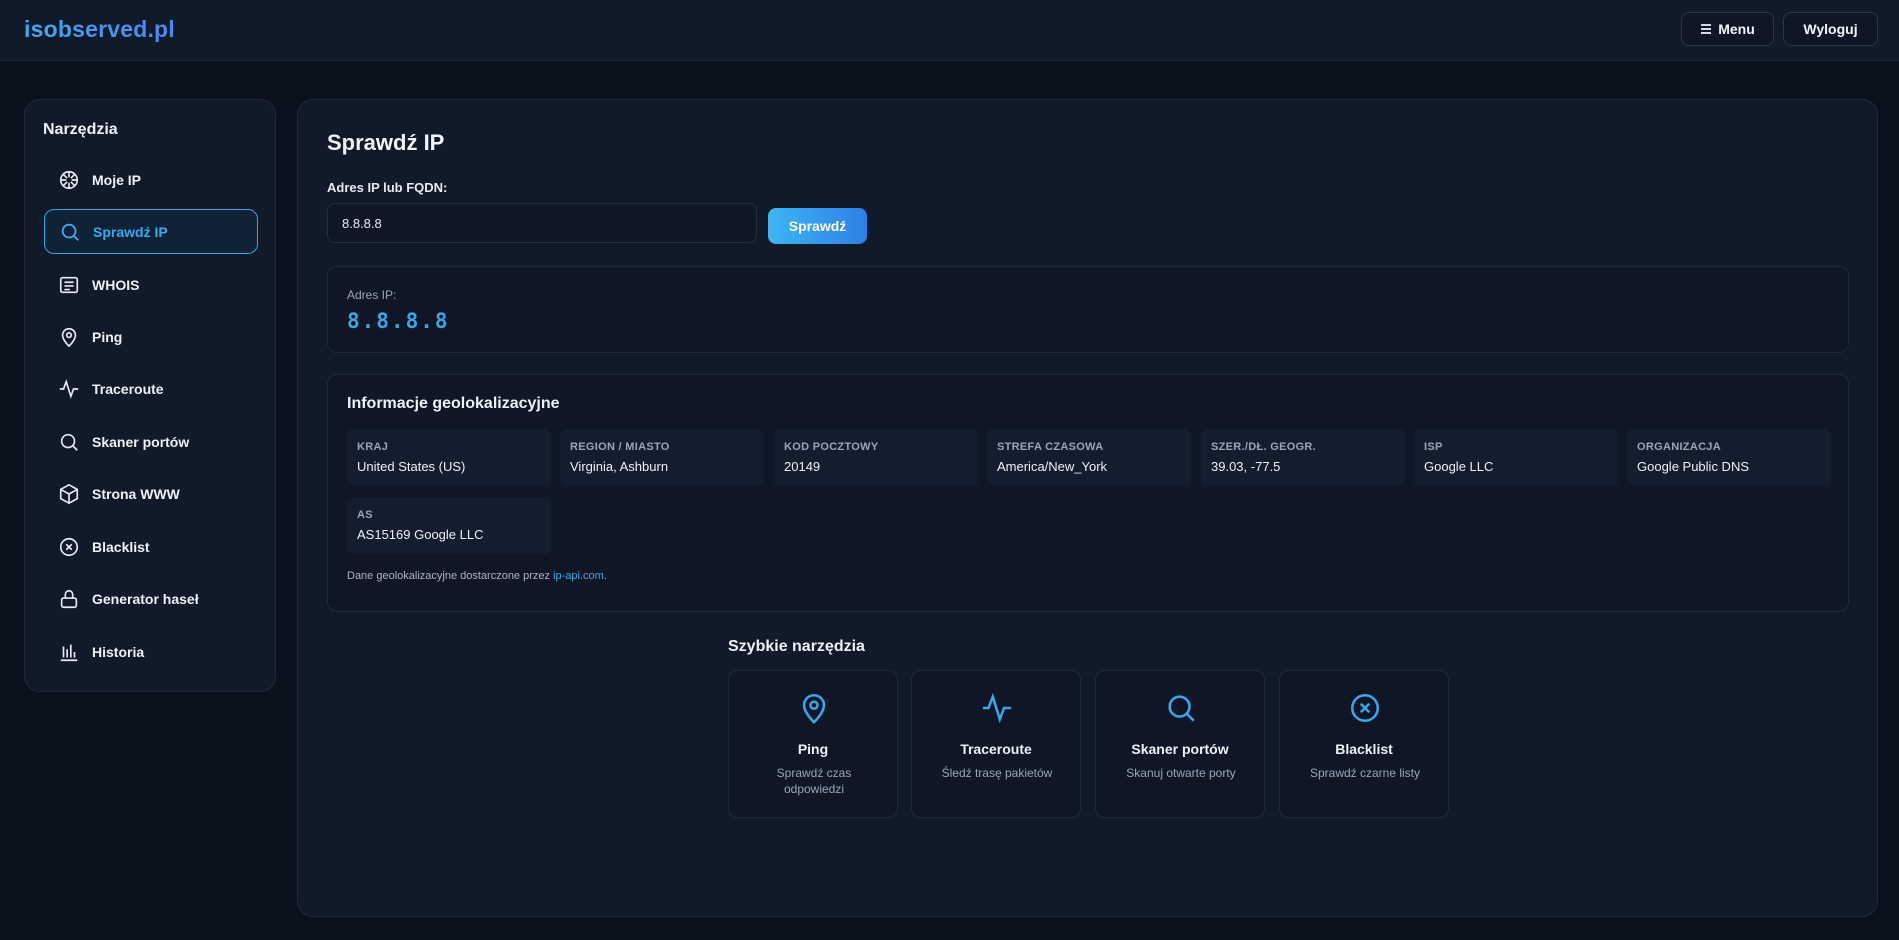  What do you see at coordinates (876, 457) in the screenshot?
I see `geo-field-postal-code: KOD POCZTOWY 20149` at bounding box center [876, 457].